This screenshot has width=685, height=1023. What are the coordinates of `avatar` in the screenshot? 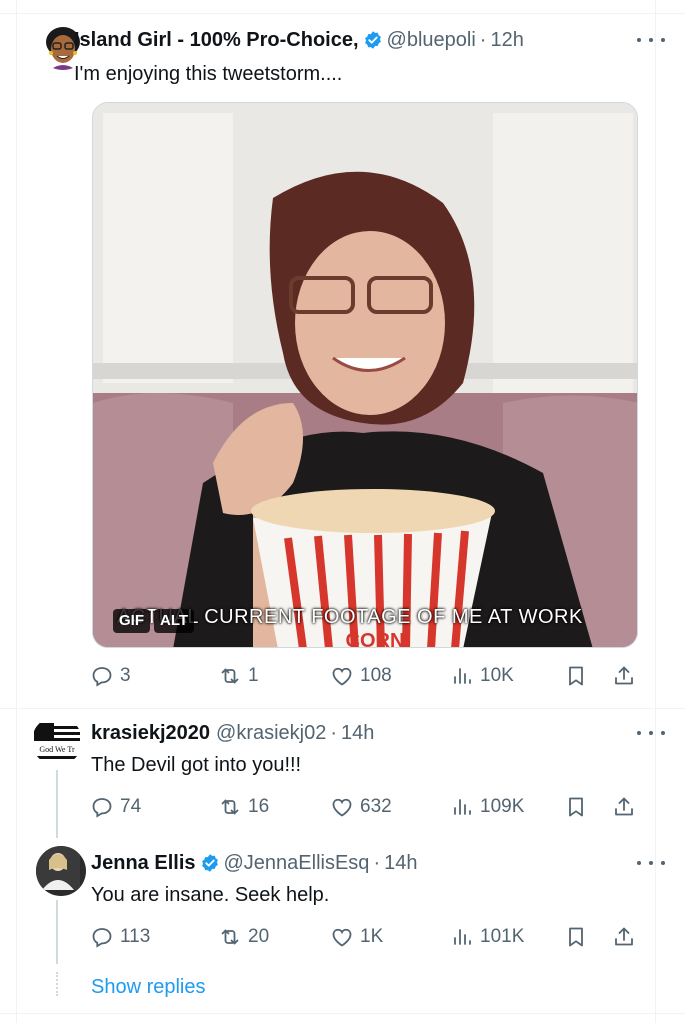 It's located at (61, 871).